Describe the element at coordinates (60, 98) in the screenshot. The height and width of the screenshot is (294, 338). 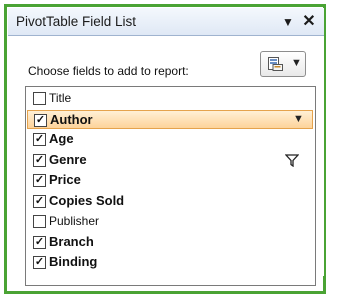
I see `field-label: Title` at that location.